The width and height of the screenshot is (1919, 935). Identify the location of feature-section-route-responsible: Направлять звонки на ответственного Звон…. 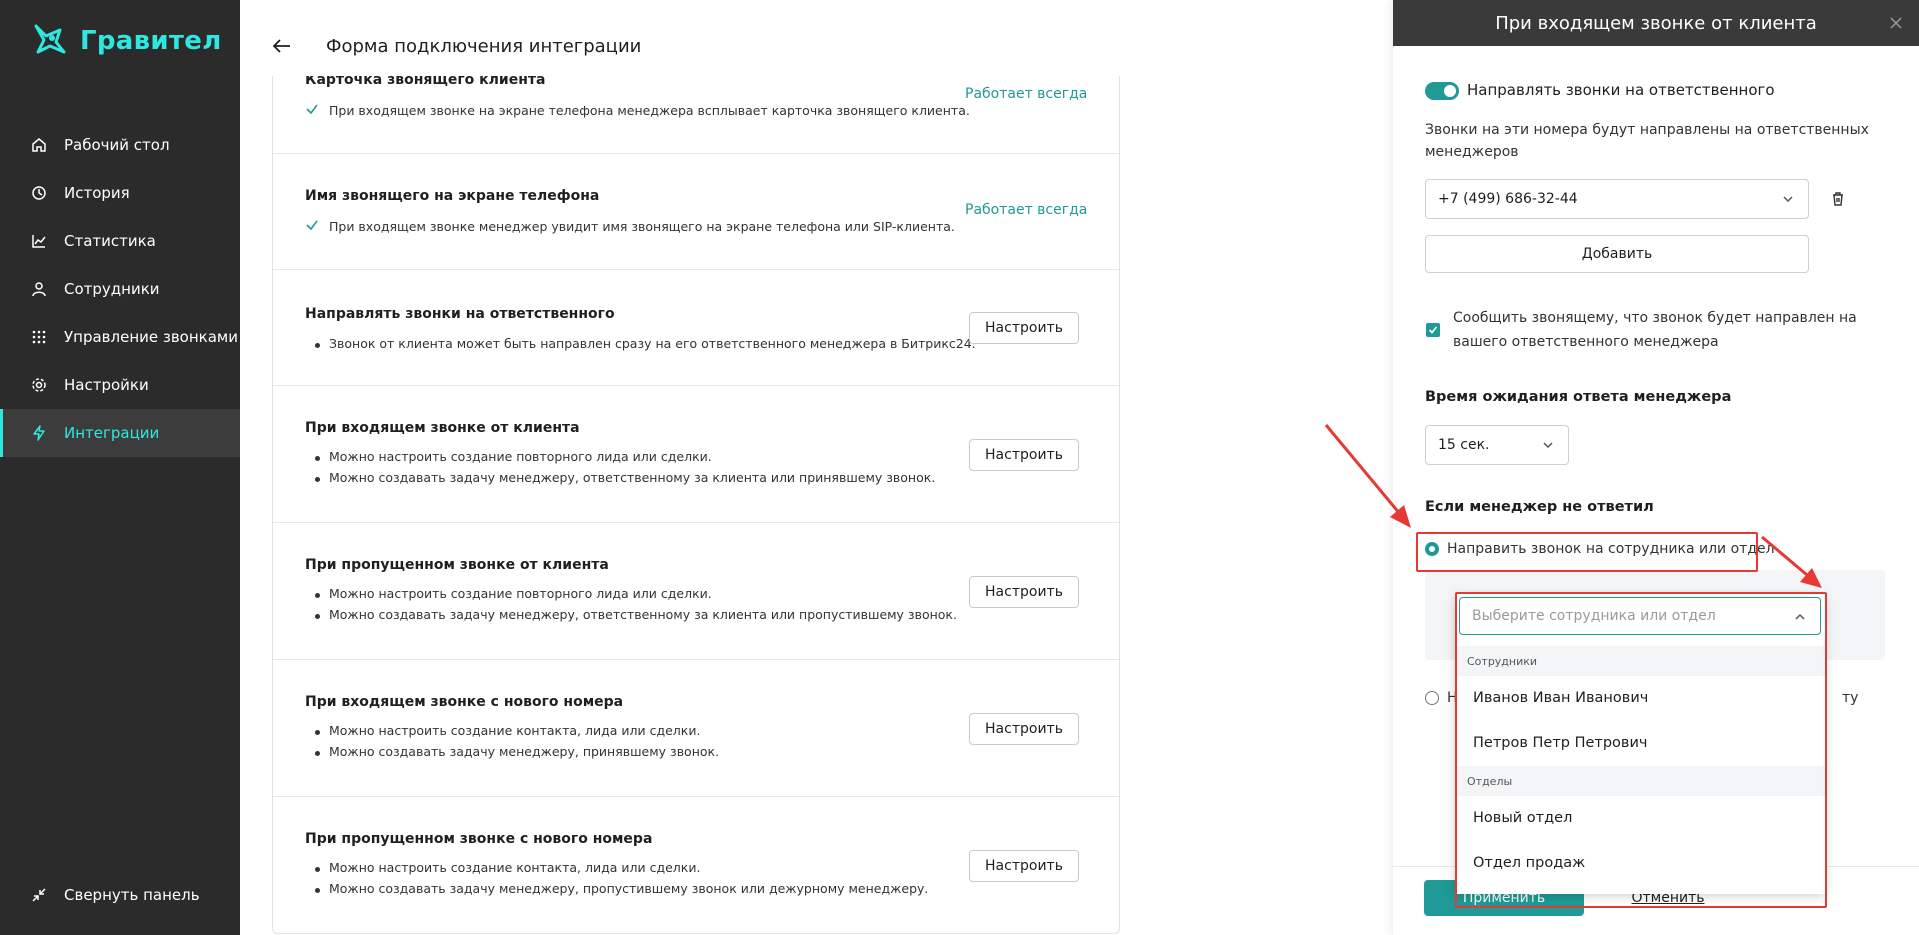
(696, 328).